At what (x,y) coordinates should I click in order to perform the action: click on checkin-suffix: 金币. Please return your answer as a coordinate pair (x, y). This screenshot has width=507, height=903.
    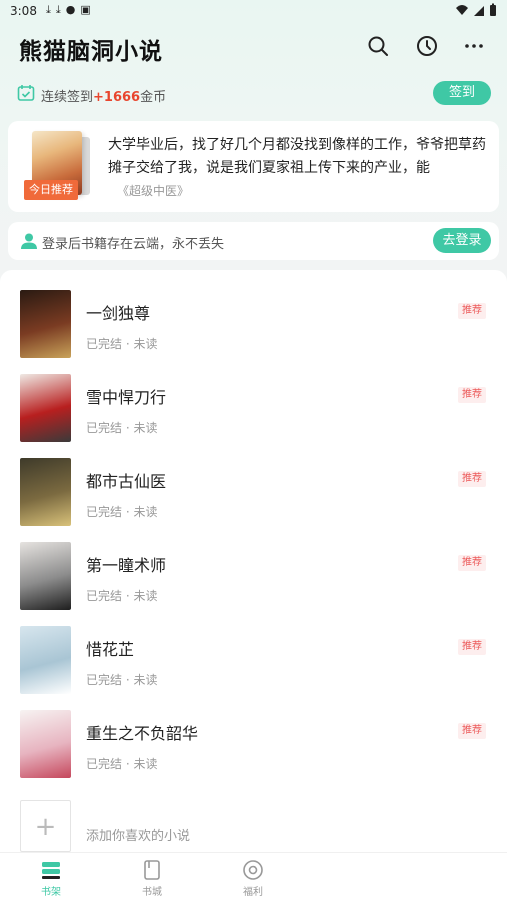
    Looking at the image, I should click on (153, 97).